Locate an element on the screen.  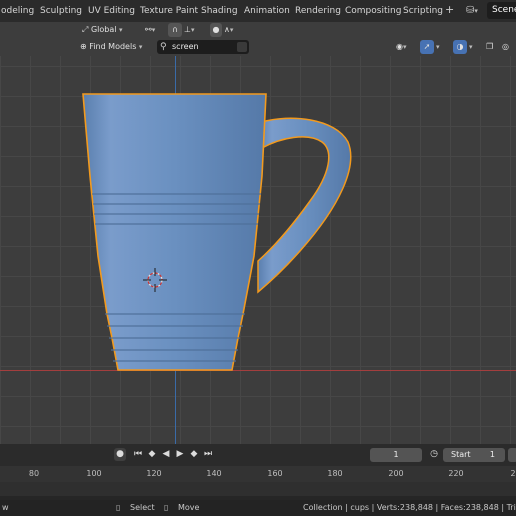
prev-keyframe-button: ◆ is located at coordinates (152, 454).